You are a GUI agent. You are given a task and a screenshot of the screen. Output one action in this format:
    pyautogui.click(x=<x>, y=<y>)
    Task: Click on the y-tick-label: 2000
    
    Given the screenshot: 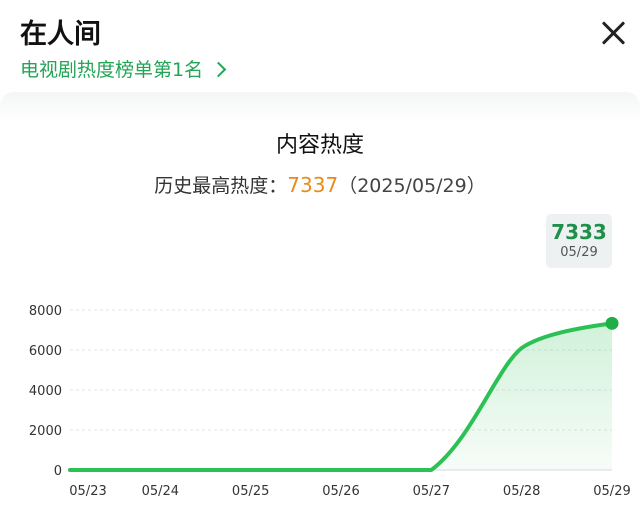 What is the action you would take?
    pyautogui.click(x=45, y=431)
    